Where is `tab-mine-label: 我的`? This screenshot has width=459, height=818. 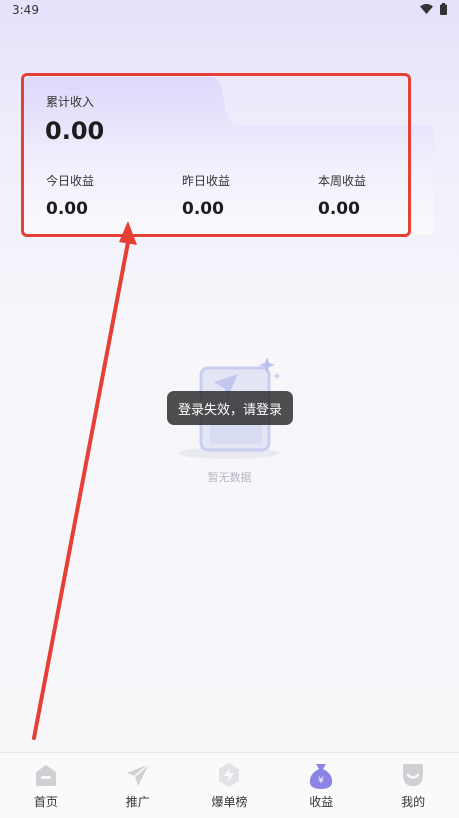
tab-mine-label: 我的 is located at coordinates (413, 802).